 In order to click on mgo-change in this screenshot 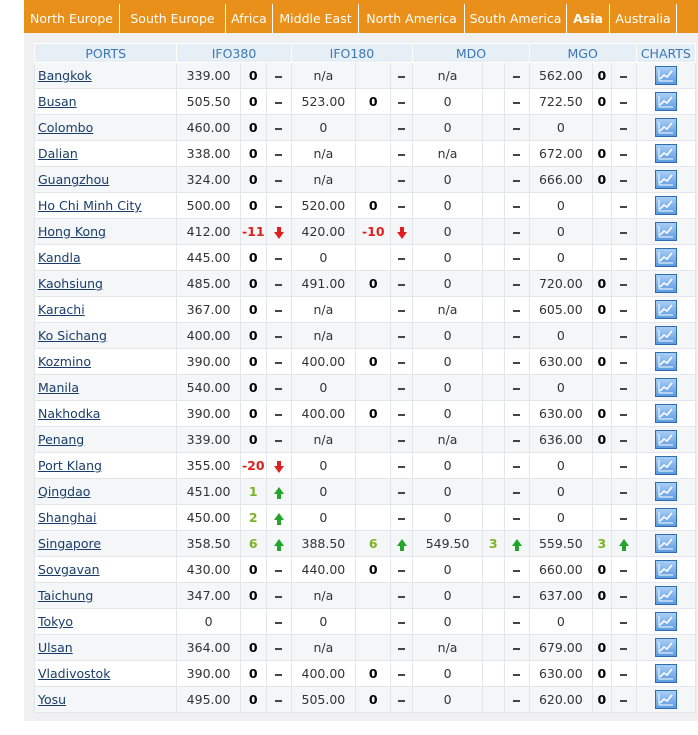, I will do `click(602, 205)`.